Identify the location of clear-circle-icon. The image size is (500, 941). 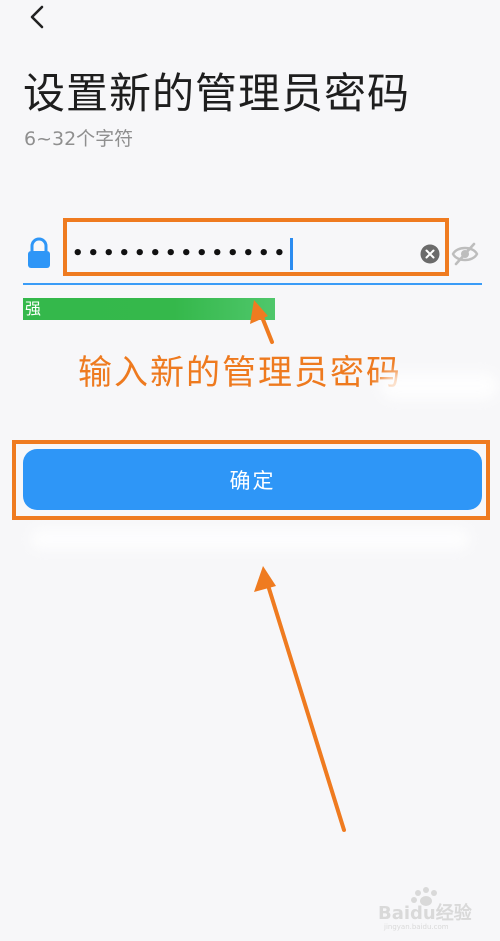
(430, 254).